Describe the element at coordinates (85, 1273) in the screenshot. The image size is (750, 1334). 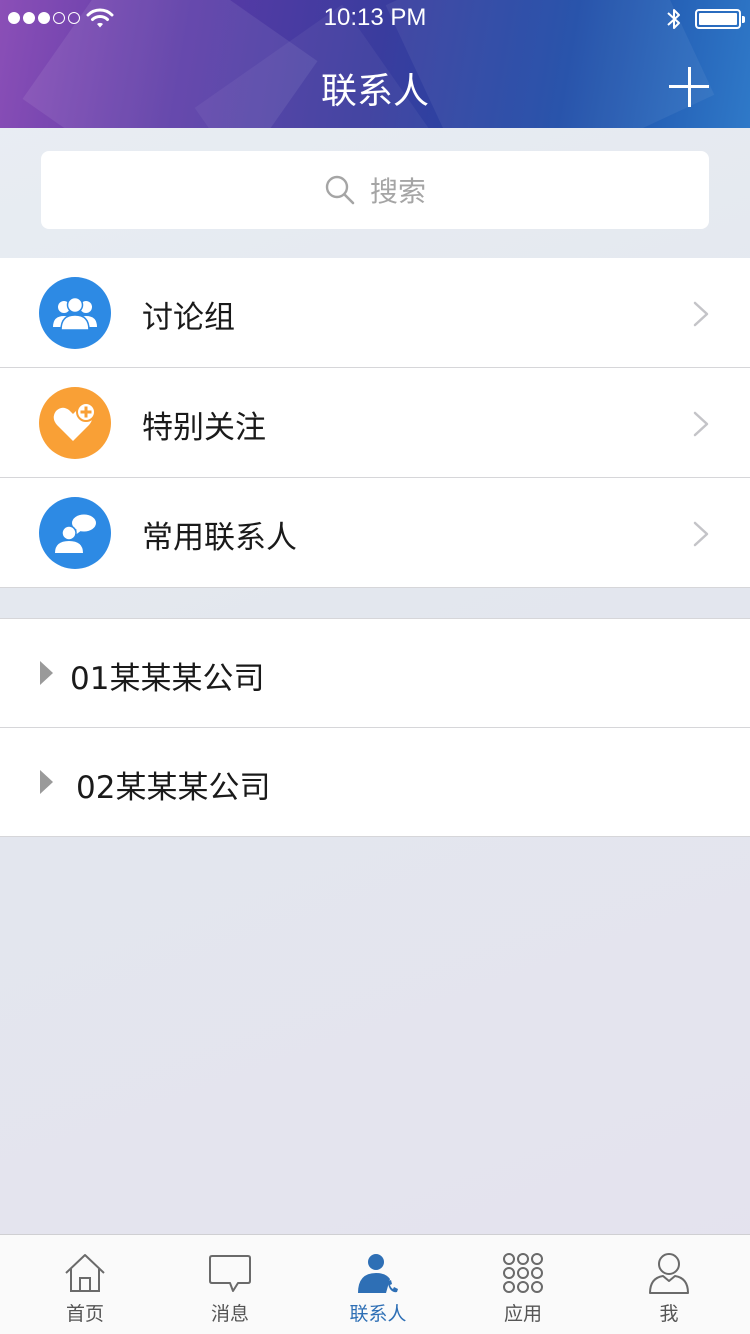
I see `home-icon` at that location.